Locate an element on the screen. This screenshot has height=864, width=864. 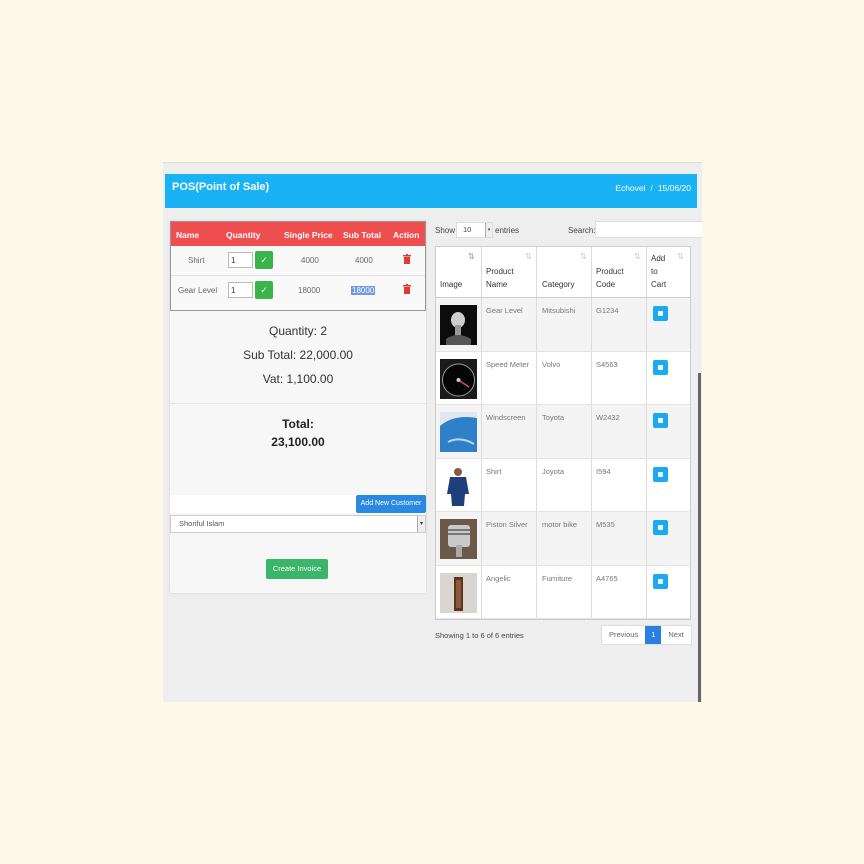
product-code: A4765 is located at coordinates (607, 578).